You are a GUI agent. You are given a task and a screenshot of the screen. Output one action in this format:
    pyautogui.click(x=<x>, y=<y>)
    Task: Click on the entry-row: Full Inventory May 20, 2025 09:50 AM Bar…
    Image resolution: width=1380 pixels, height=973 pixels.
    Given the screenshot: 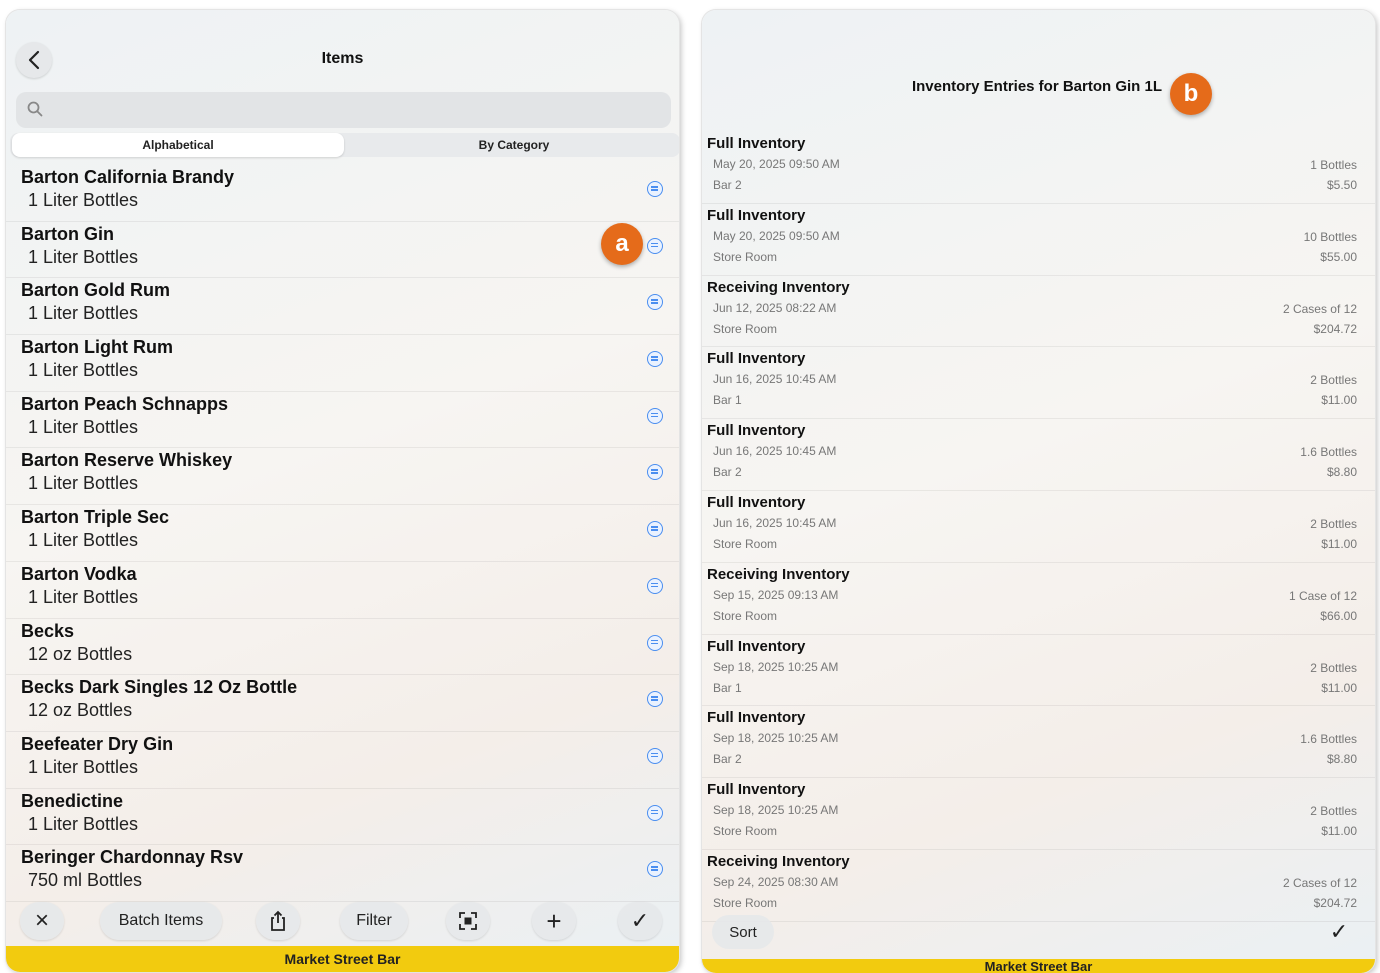 What is the action you would take?
    pyautogui.click(x=1038, y=168)
    